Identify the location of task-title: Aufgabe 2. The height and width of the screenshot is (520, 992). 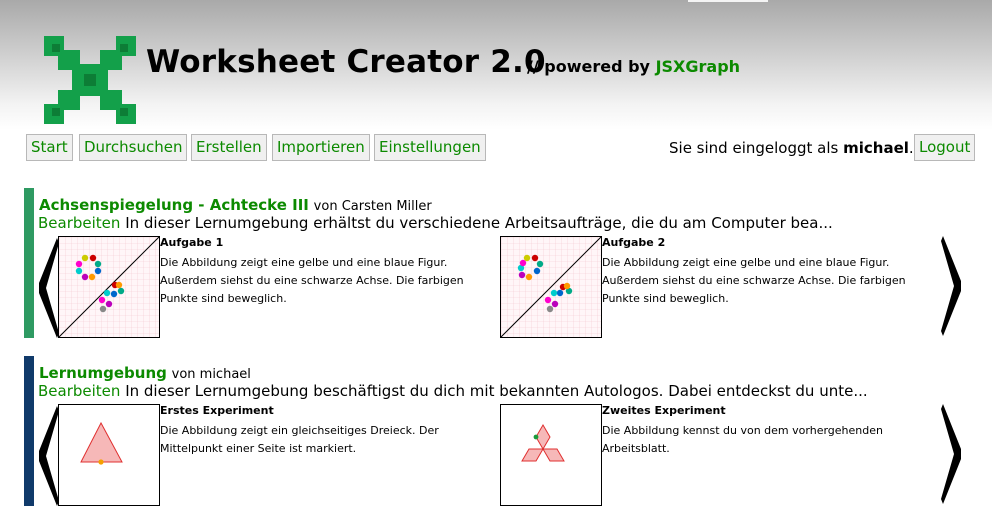
(634, 242).